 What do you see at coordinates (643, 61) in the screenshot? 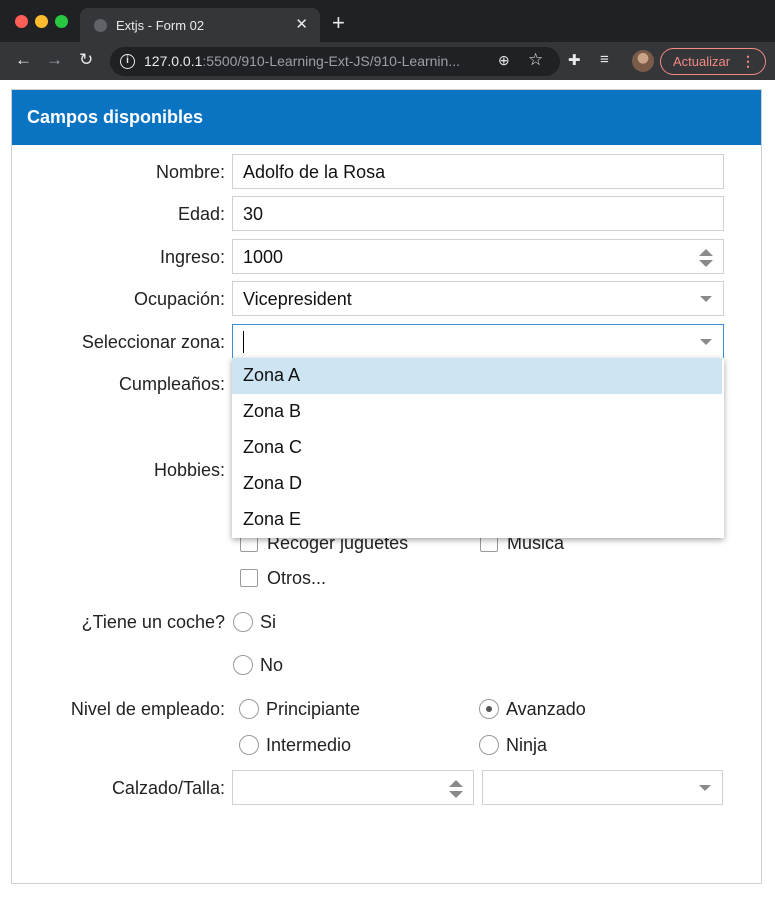
I see `profile-avatar` at bounding box center [643, 61].